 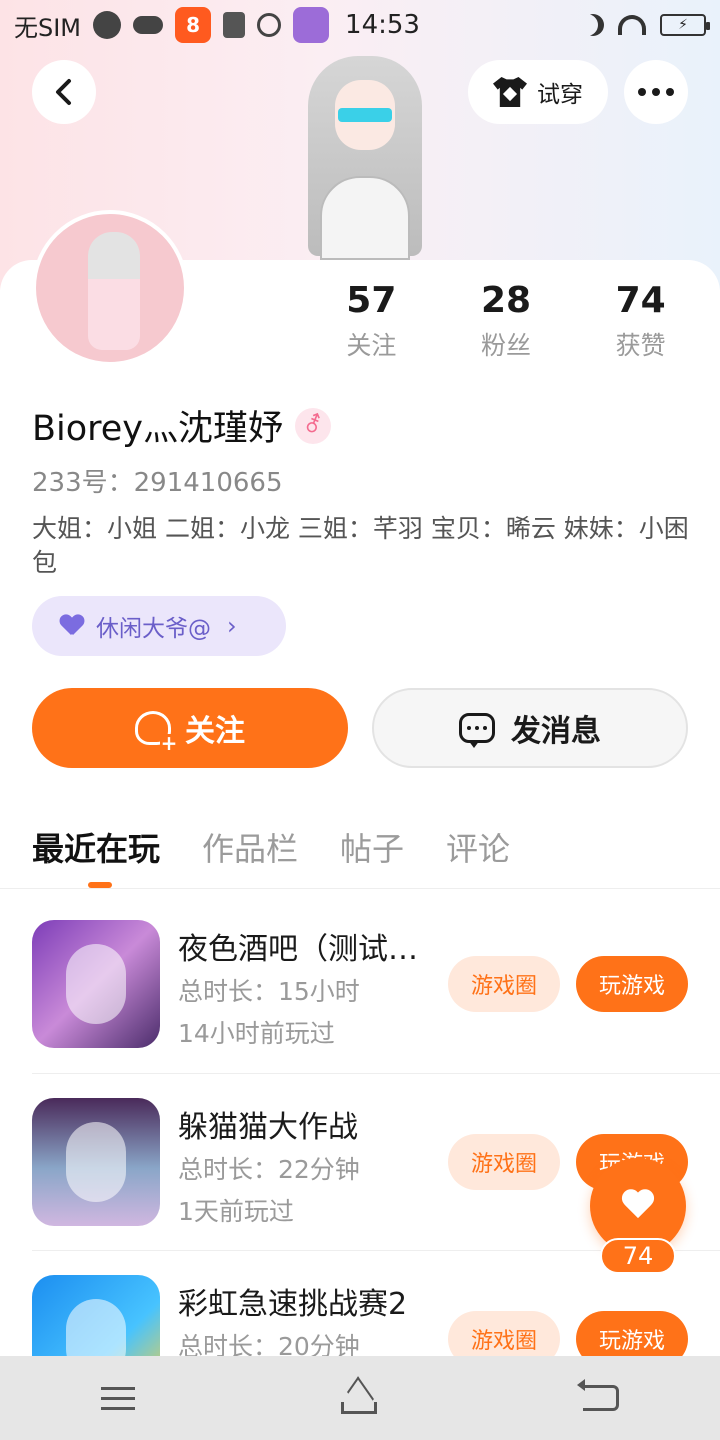 What do you see at coordinates (234, 25) in the screenshot?
I see `database-icon` at bounding box center [234, 25].